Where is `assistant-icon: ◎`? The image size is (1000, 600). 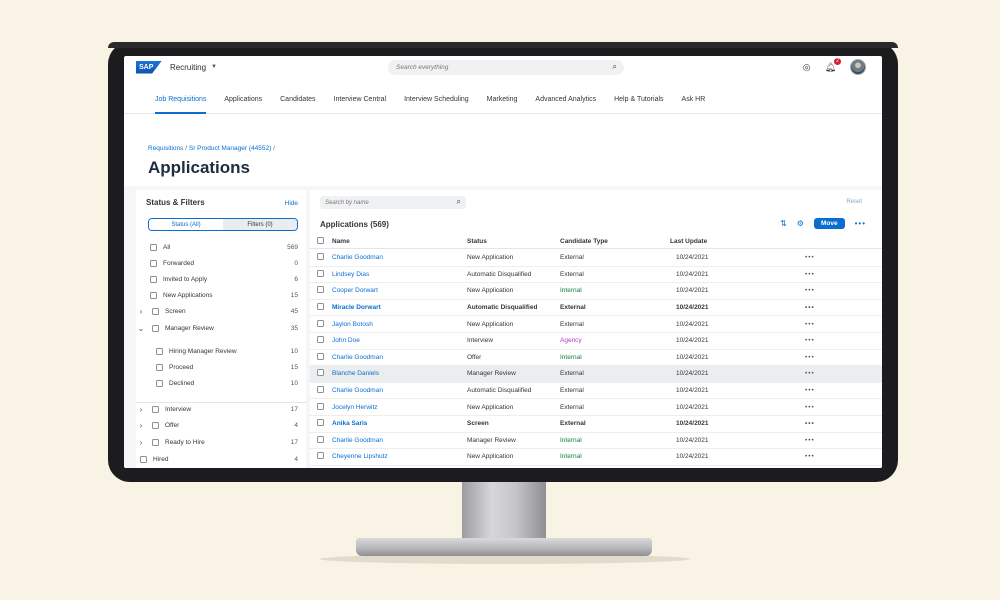
assistant-icon: ◎ is located at coordinates (807, 67).